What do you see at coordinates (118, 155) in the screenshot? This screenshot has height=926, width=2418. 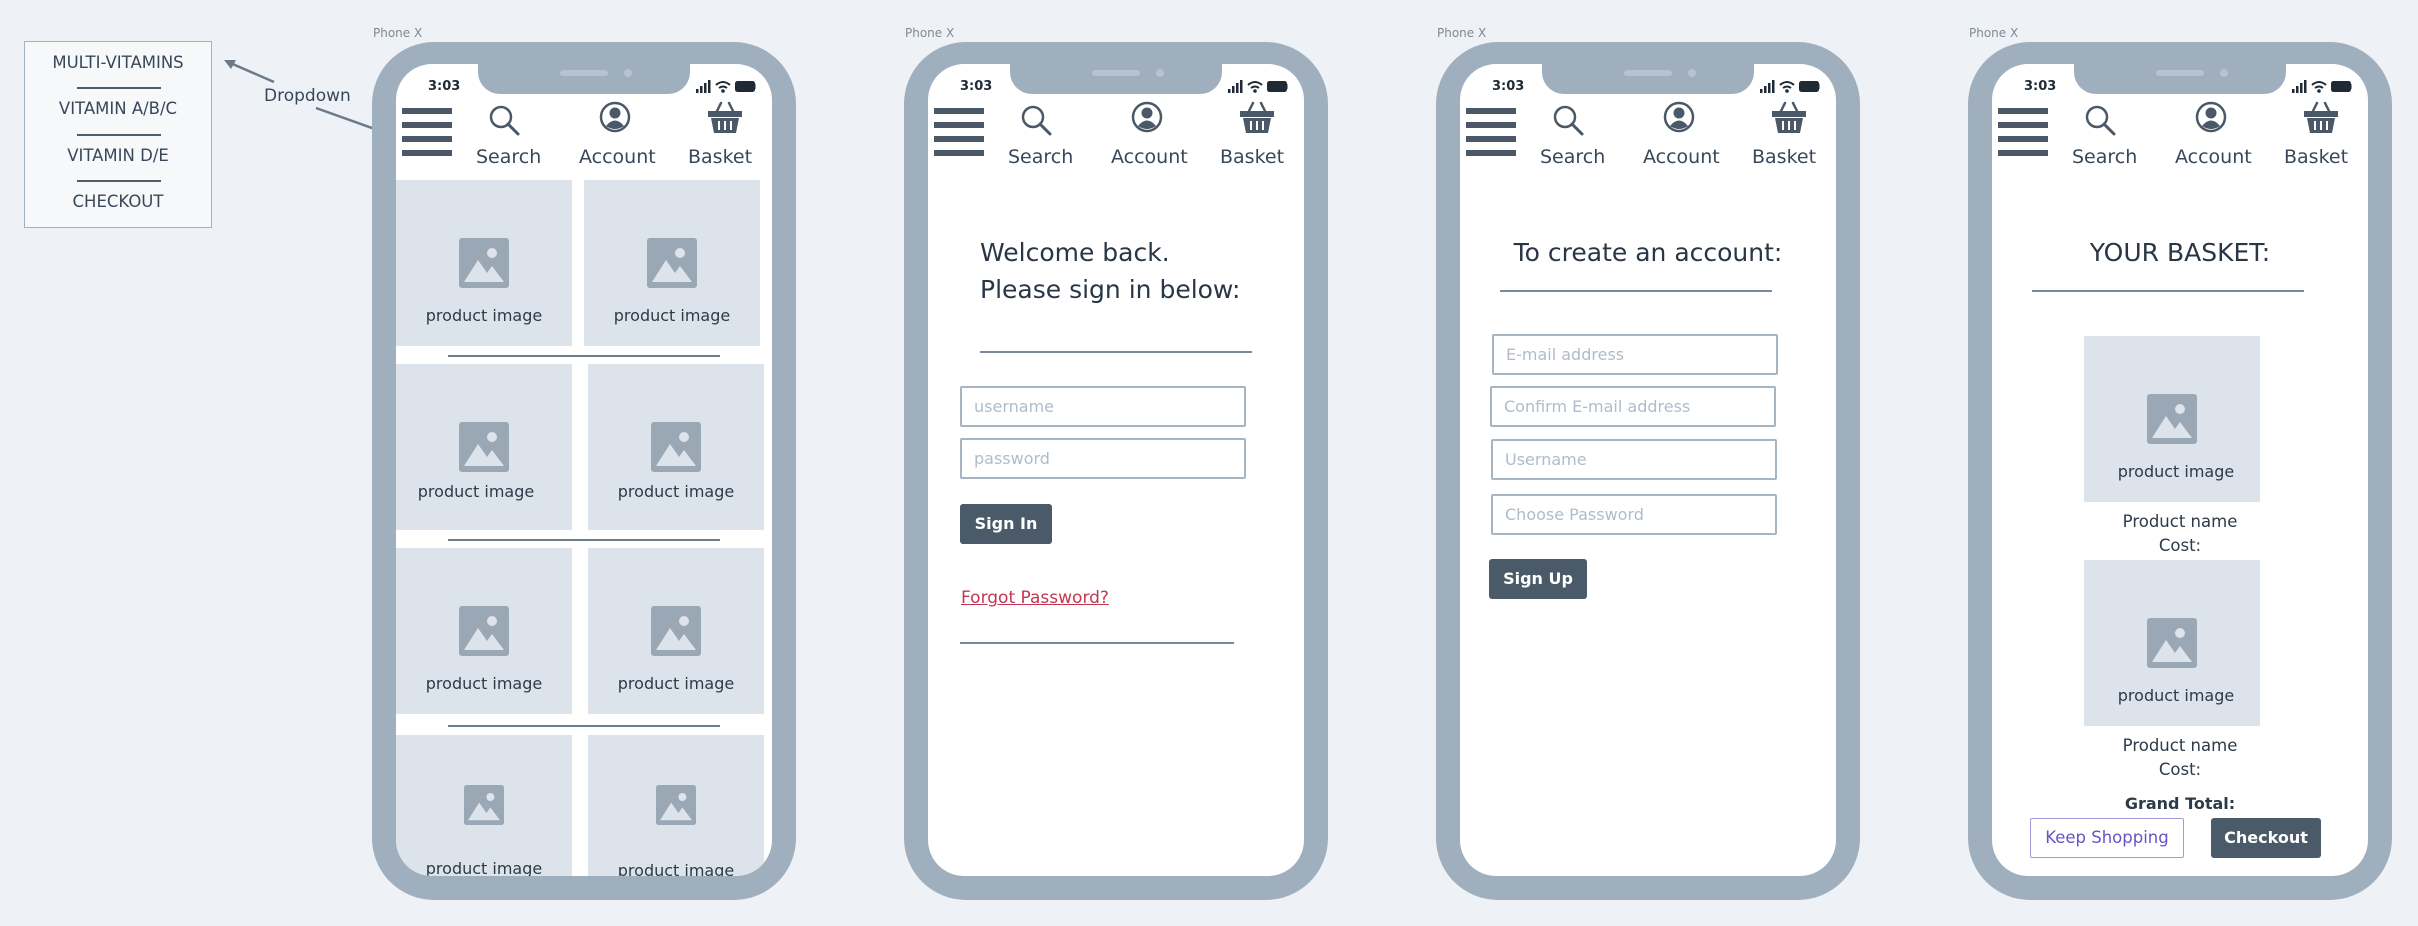 I see `dropdown-item-vitamin-de: VITAMIN D/E` at bounding box center [118, 155].